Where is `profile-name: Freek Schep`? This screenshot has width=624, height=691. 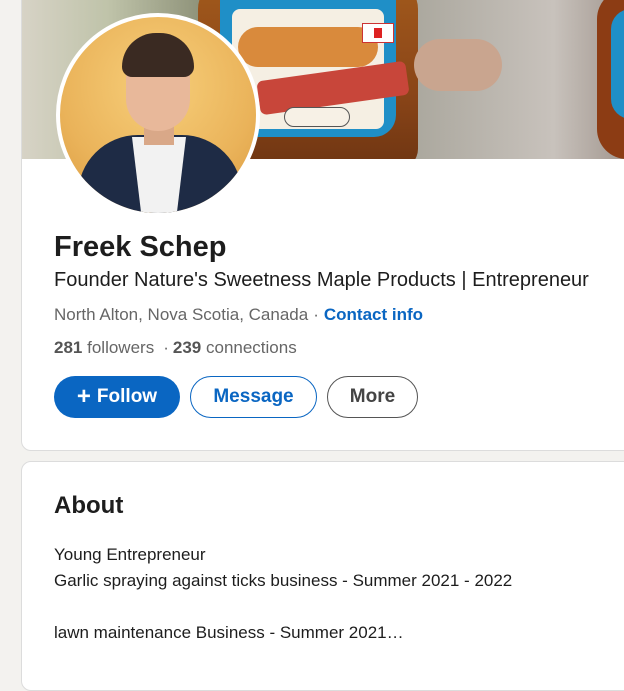
profile-name: Freek Schep is located at coordinates (140, 247).